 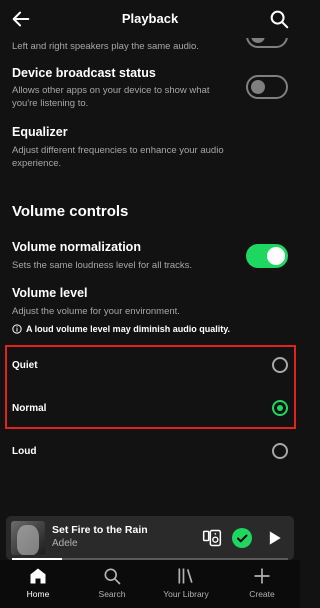 What do you see at coordinates (24, 451) in the screenshot?
I see `option-loud-label: Loud` at bounding box center [24, 451].